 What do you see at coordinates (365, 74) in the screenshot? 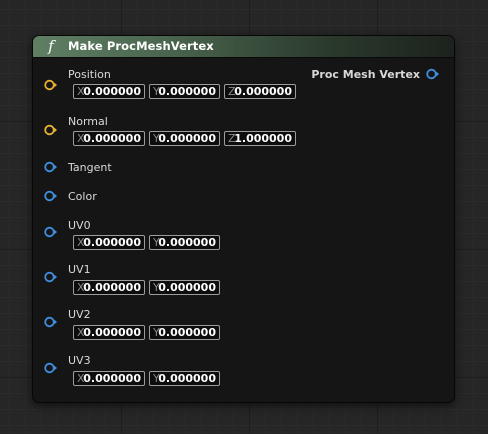
I see `output-pin-label: Proc Mesh Vertex` at bounding box center [365, 74].